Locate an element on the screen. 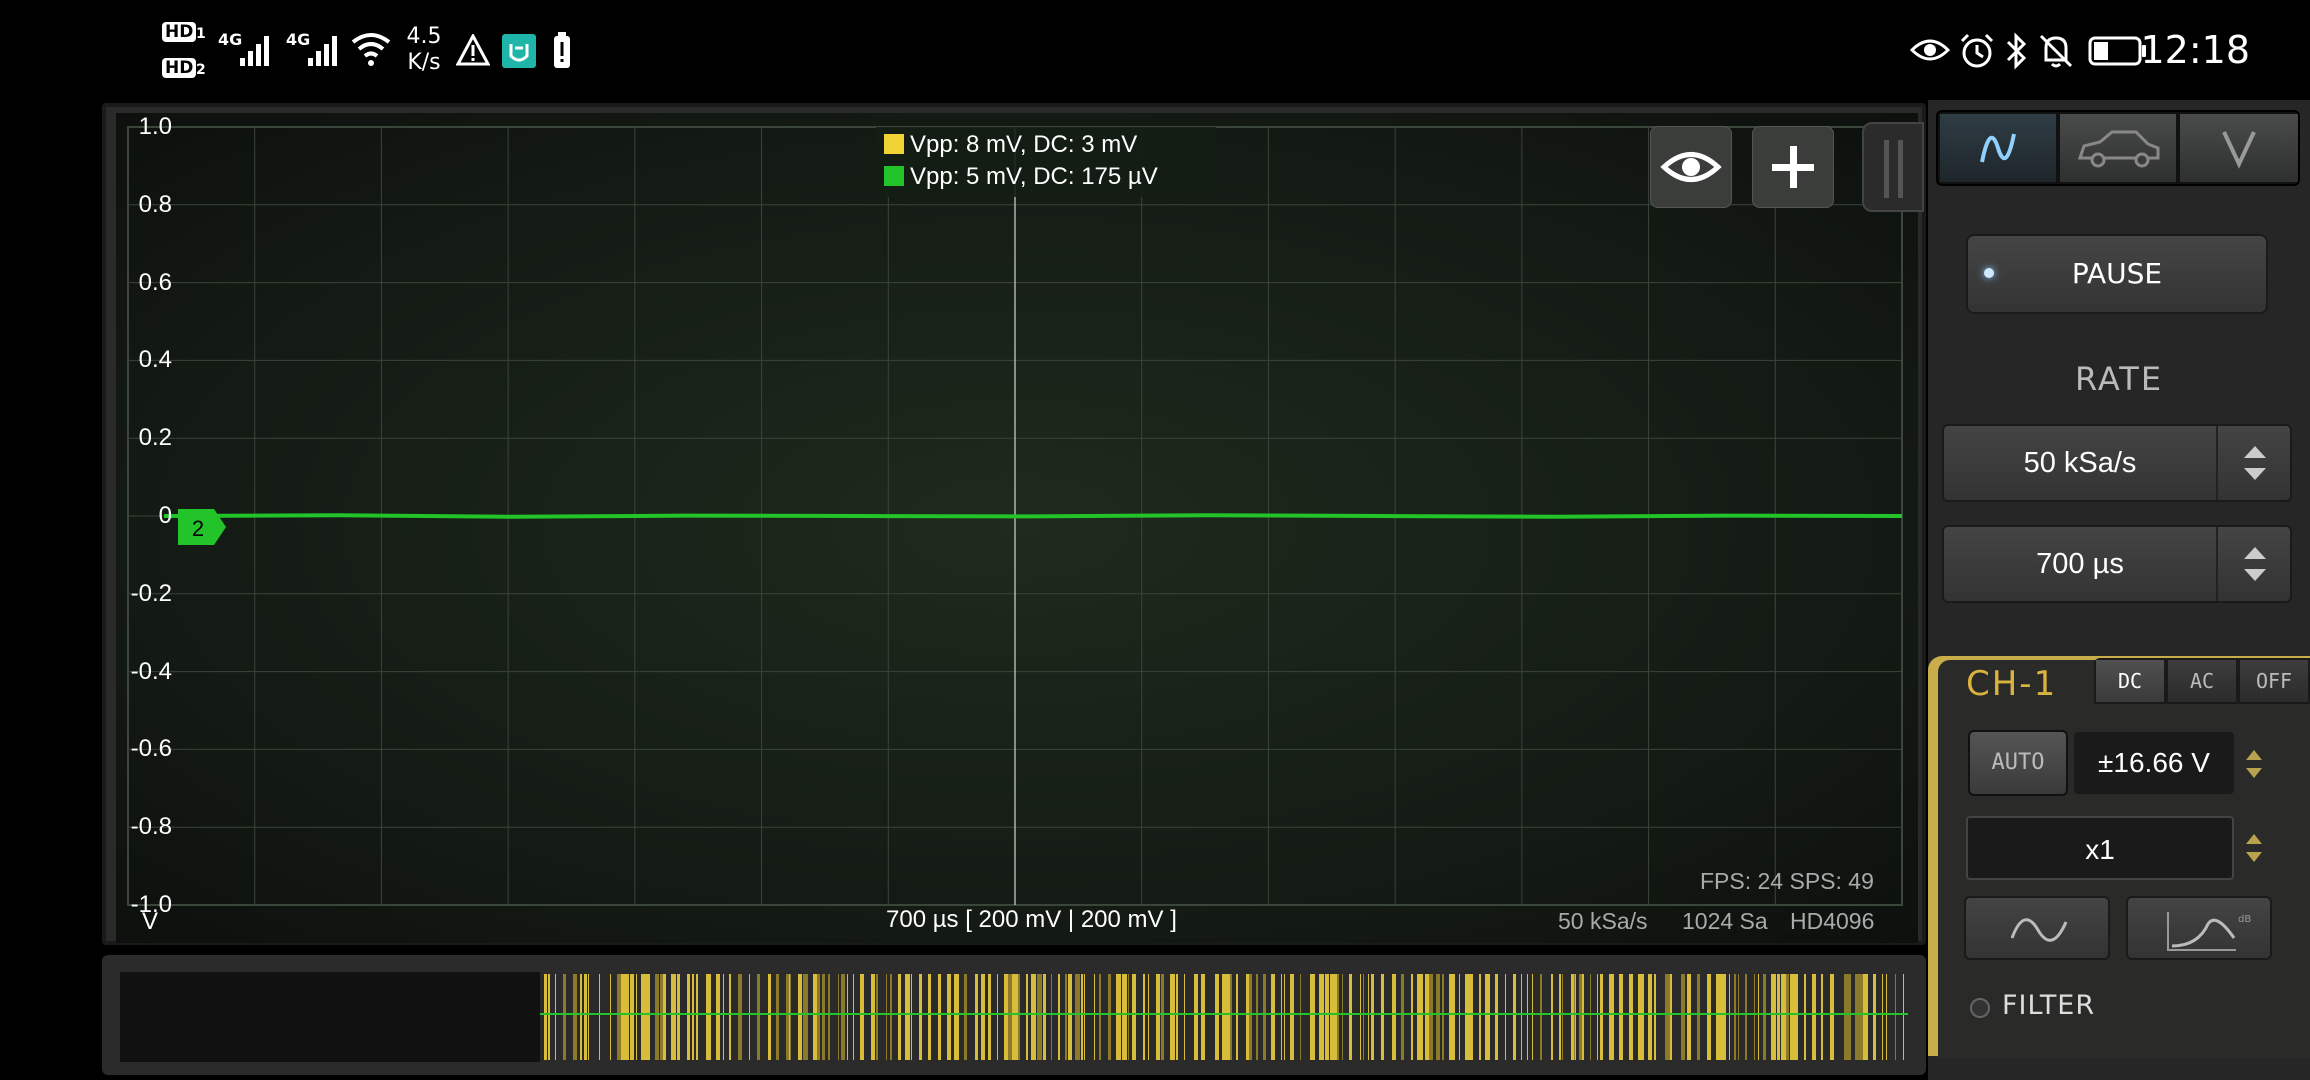 This screenshot has width=2310, height=1080. filter-label: FILTER is located at coordinates (2048, 1005).